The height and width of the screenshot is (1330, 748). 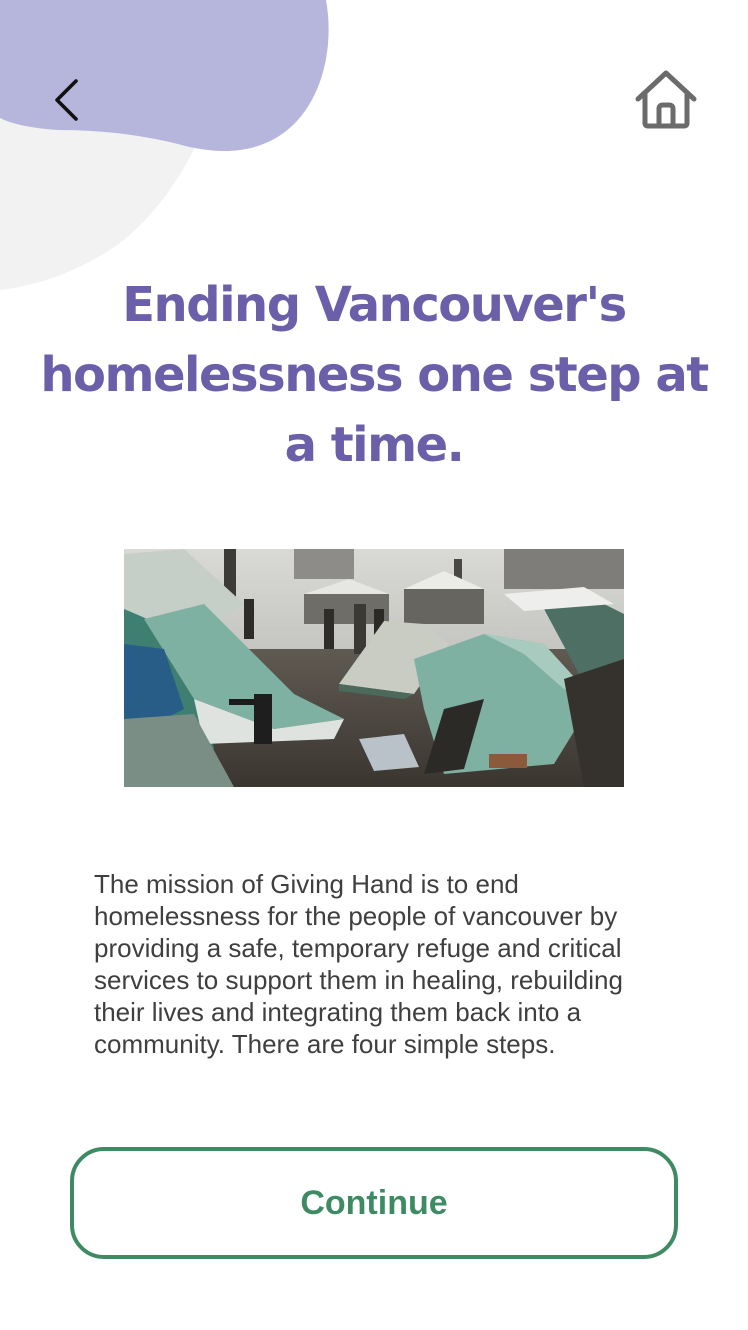 What do you see at coordinates (374, 1203) in the screenshot?
I see `continue-button: Continue` at bounding box center [374, 1203].